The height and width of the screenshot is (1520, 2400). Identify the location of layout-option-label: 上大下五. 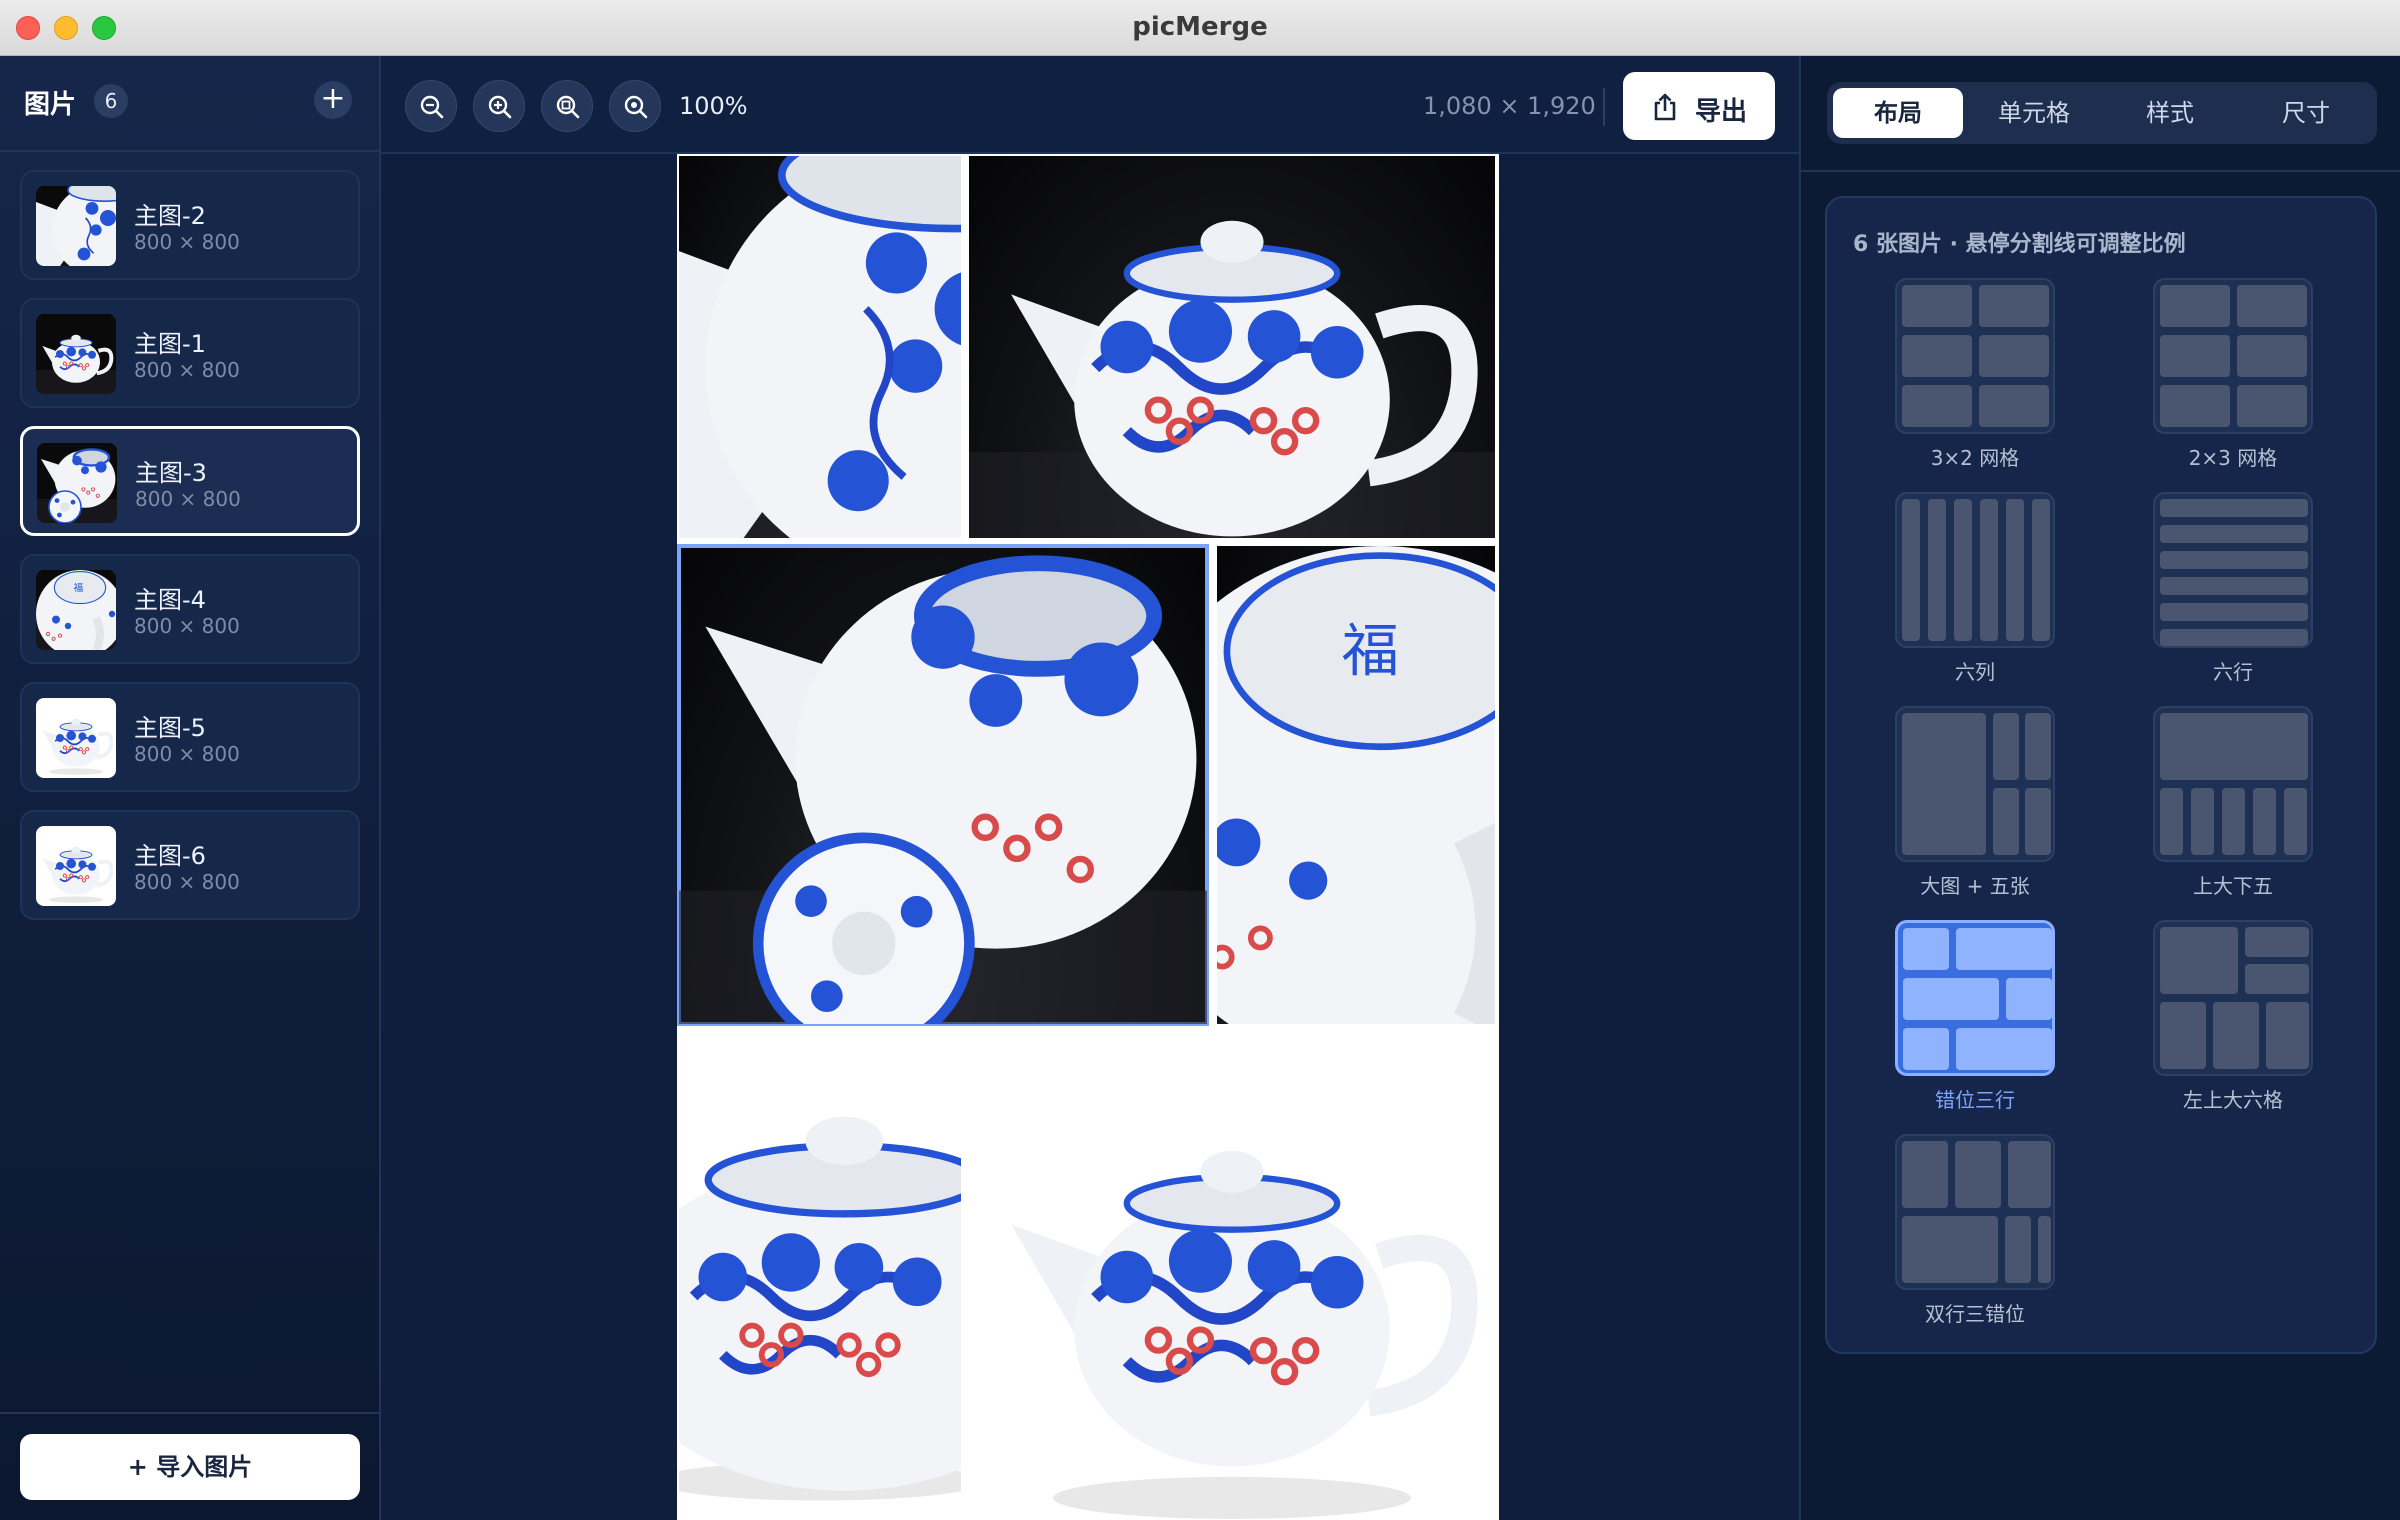
(2233, 886).